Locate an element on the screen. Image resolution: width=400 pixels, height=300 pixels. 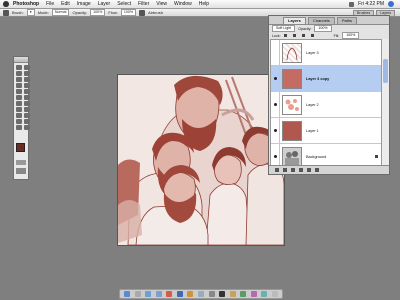
menu-help: Help is located at coordinates (204, 4).